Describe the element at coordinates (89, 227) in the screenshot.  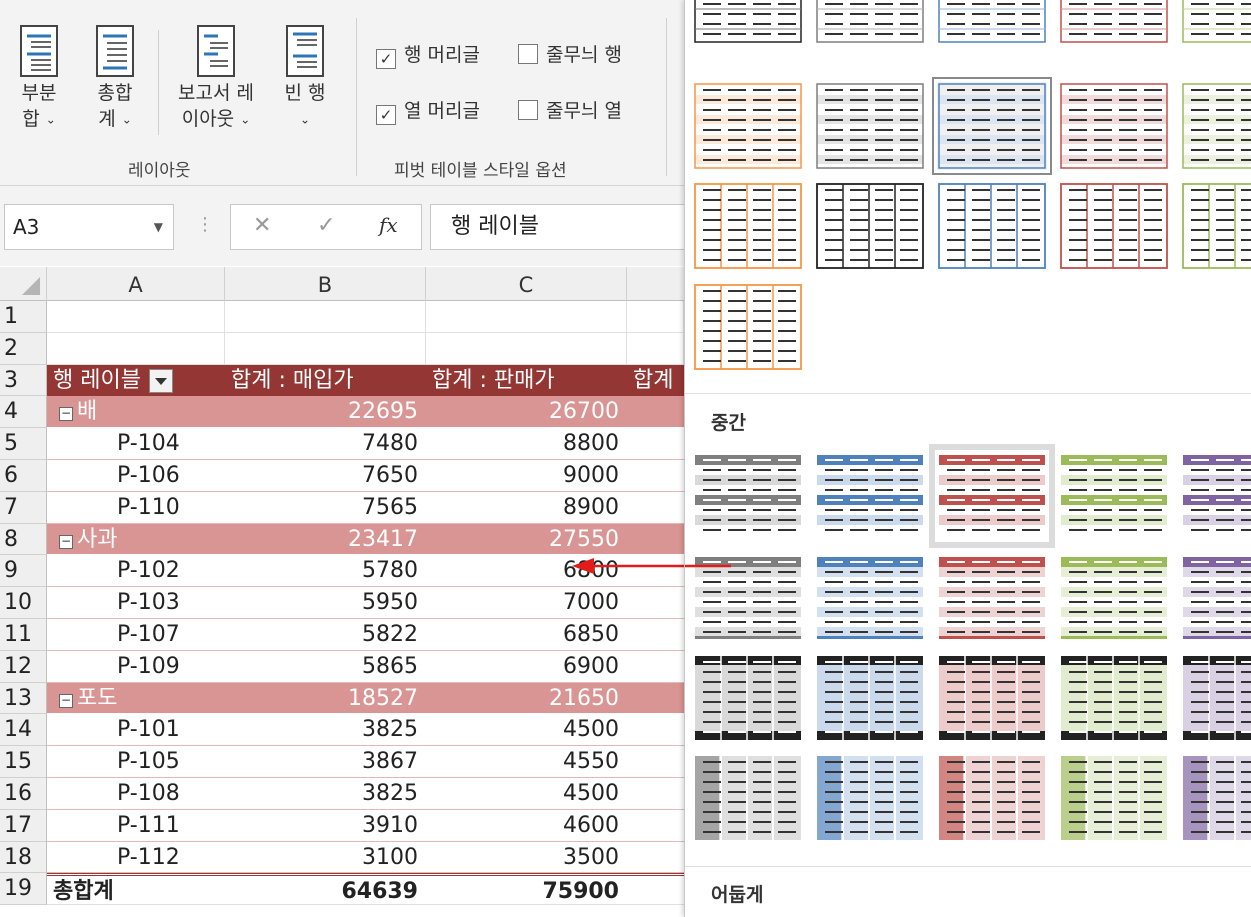
I see `name-box: A3 ▼` at that location.